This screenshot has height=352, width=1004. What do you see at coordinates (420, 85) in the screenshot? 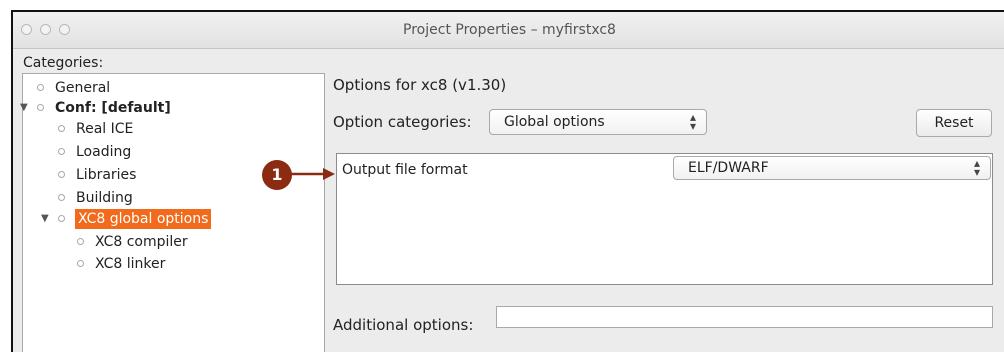
I see `options-title: Options for xc8 (v1.30)` at bounding box center [420, 85].